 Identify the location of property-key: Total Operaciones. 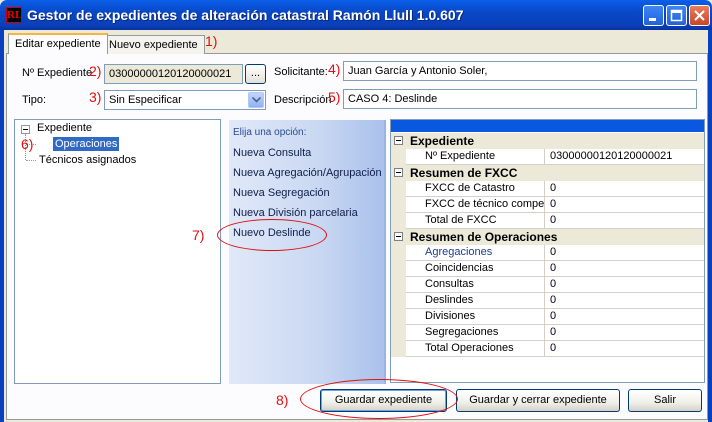
(468, 349).